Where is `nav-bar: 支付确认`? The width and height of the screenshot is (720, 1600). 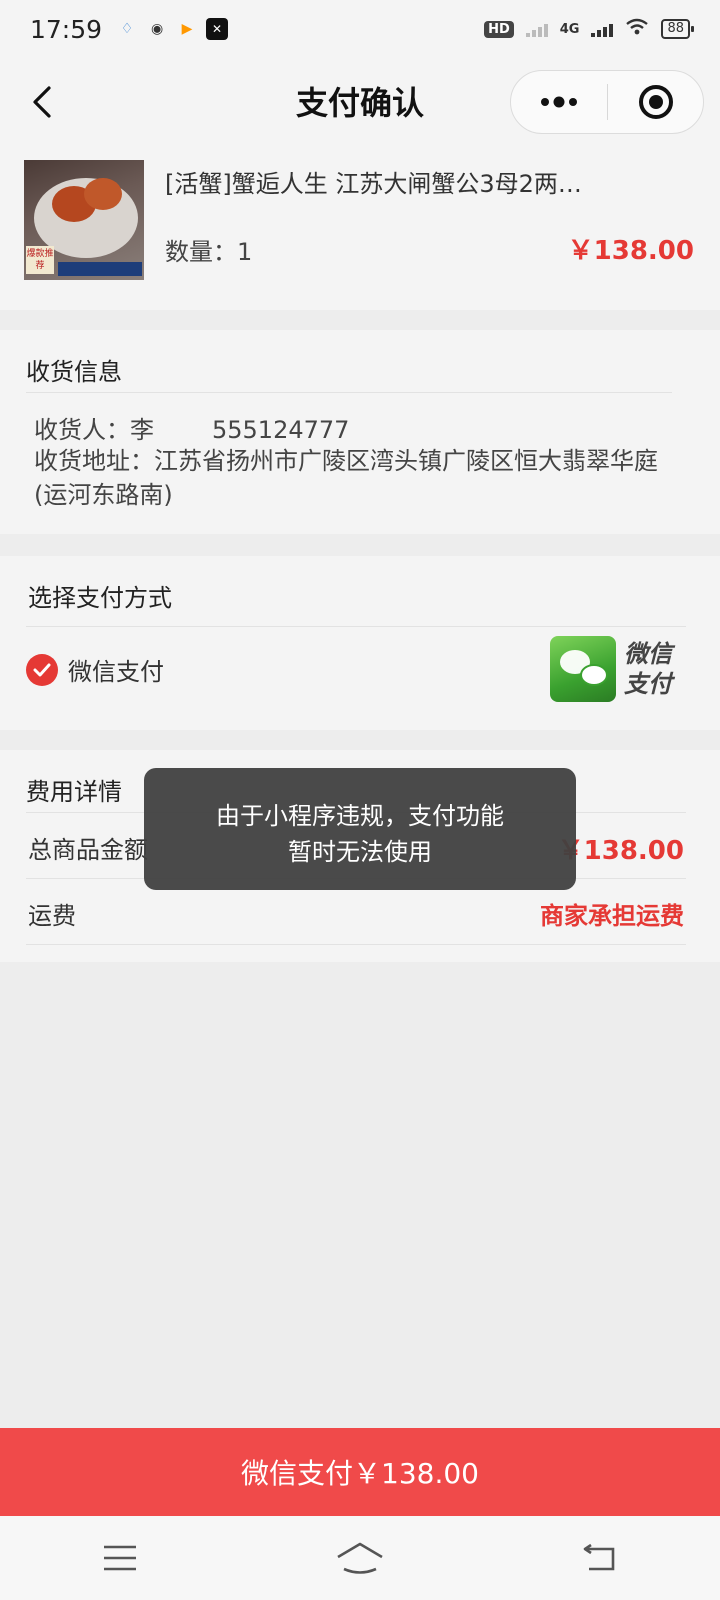
nav-bar: 支付确认 is located at coordinates (360, 103).